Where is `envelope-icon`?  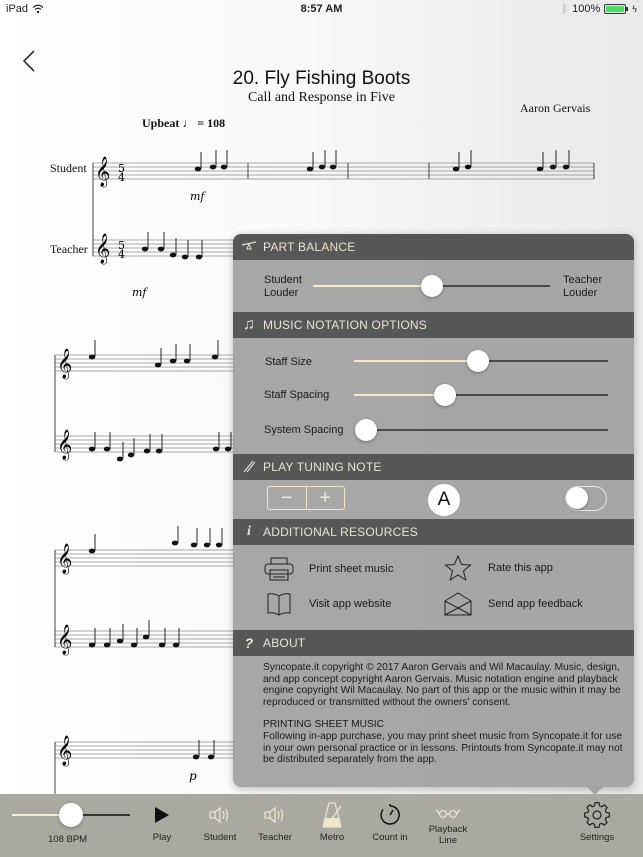
envelope-icon is located at coordinates (458, 604).